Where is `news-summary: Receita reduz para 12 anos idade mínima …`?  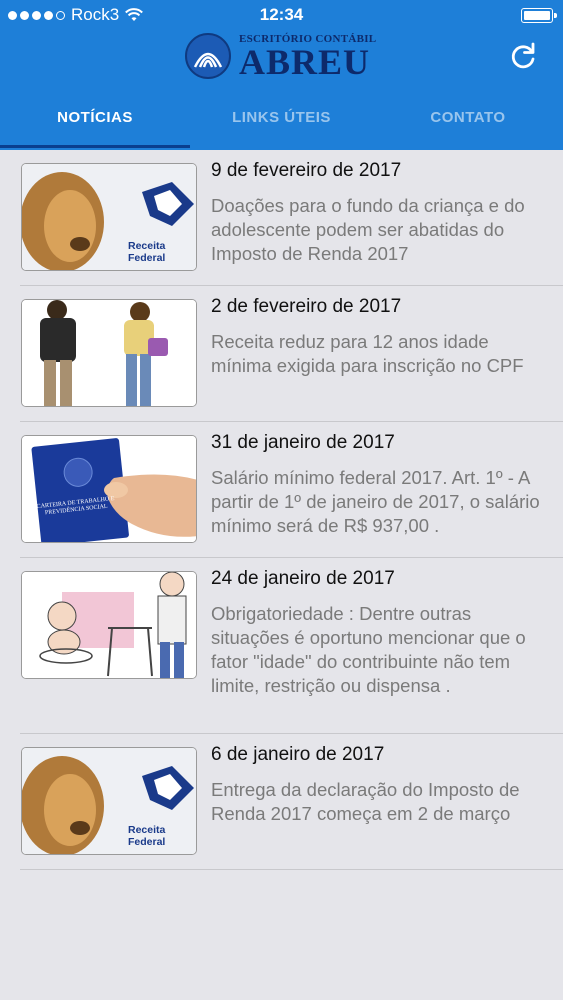 news-summary: Receita reduz para 12 anos idade mínima … is located at coordinates (367, 353).